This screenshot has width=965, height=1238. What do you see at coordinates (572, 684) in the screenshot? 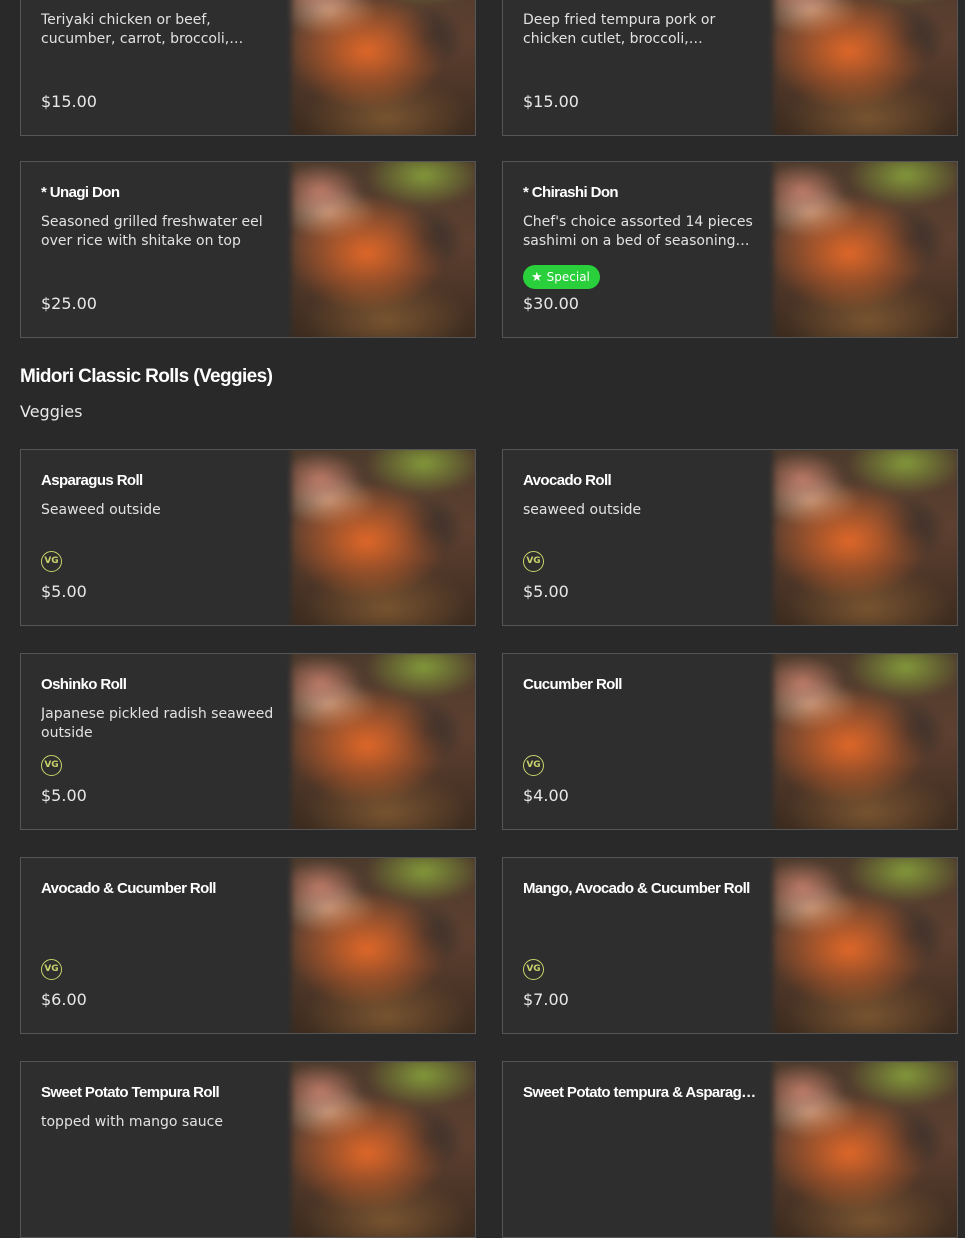
I see `item-name: Cucumber Roll` at bounding box center [572, 684].